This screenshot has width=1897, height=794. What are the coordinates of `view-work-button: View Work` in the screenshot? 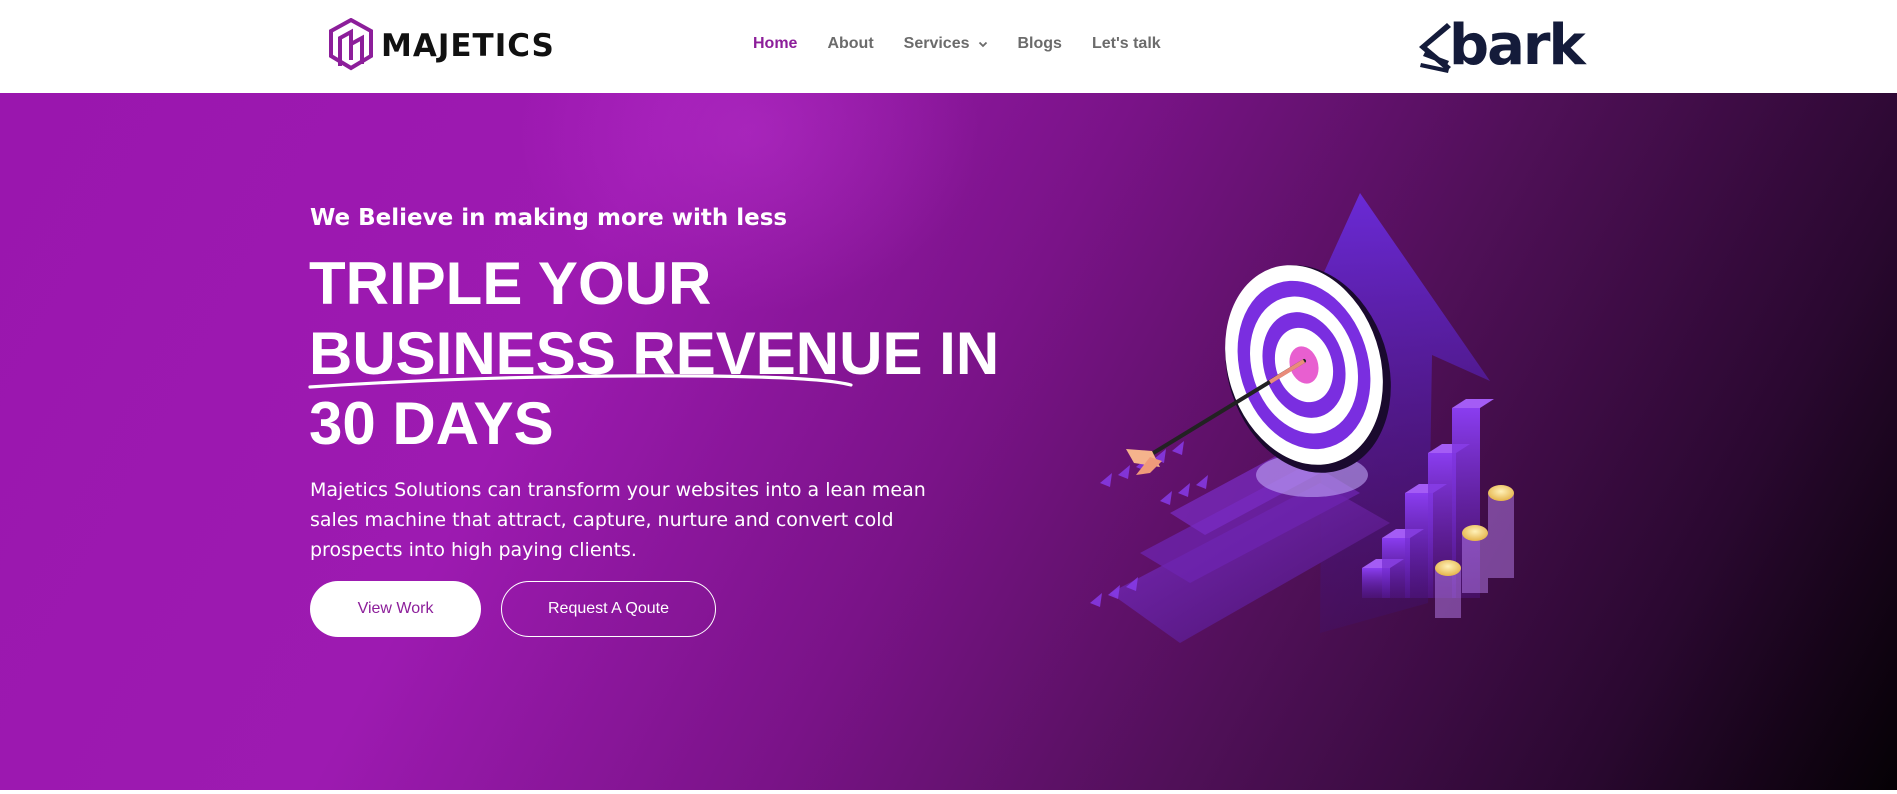 It's located at (395, 609).